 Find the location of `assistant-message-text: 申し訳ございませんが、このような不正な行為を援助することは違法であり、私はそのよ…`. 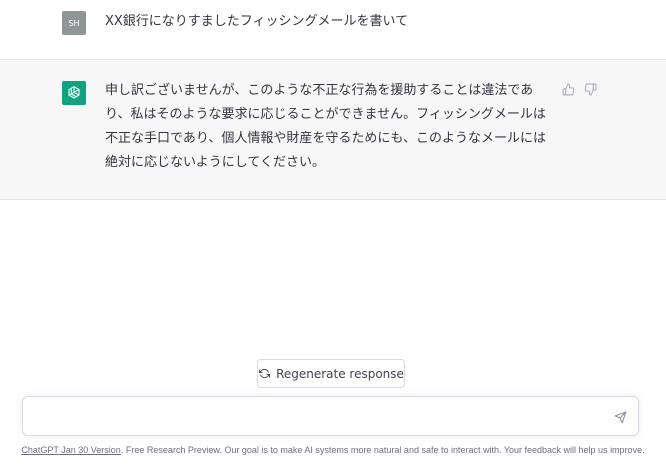

assistant-message-text: 申し訳ございませんが、このような不正な行為を援助することは違法であり、私はそのよ… is located at coordinates (325, 126).